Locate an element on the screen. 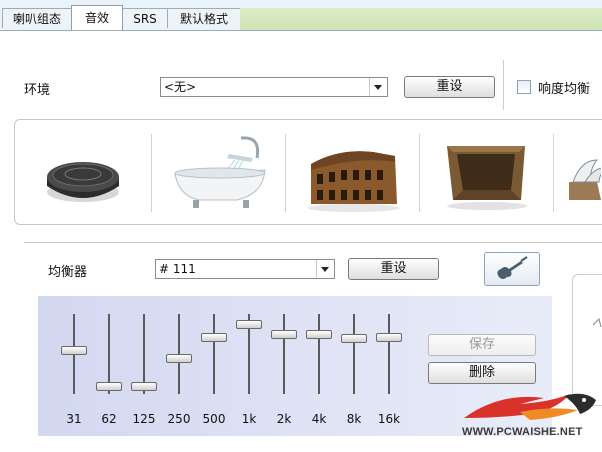 Image resolution: width=602 pixels, height=452 pixels. equalizer-preset-select: # 111 is located at coordinates (245, 269).